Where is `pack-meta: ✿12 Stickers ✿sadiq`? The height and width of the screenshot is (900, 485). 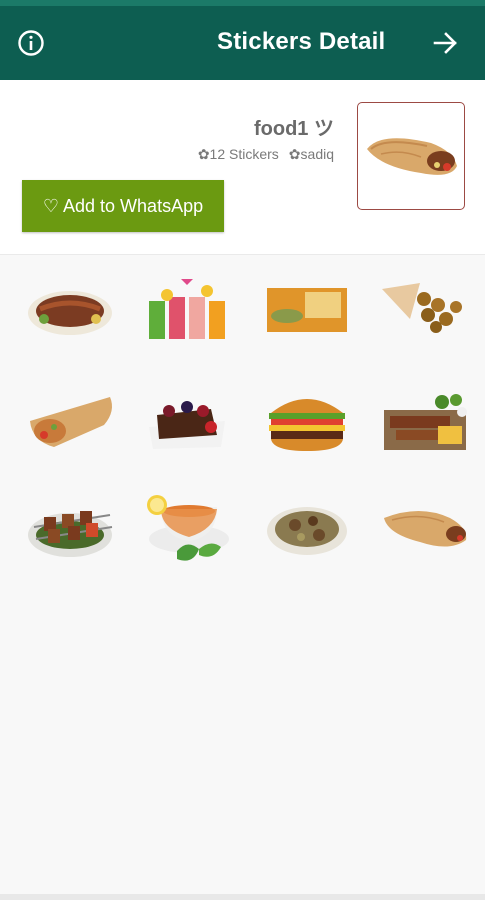
pack-meta: ✿12 Stickers ✿sadiq is located at coordinates (261, 154).